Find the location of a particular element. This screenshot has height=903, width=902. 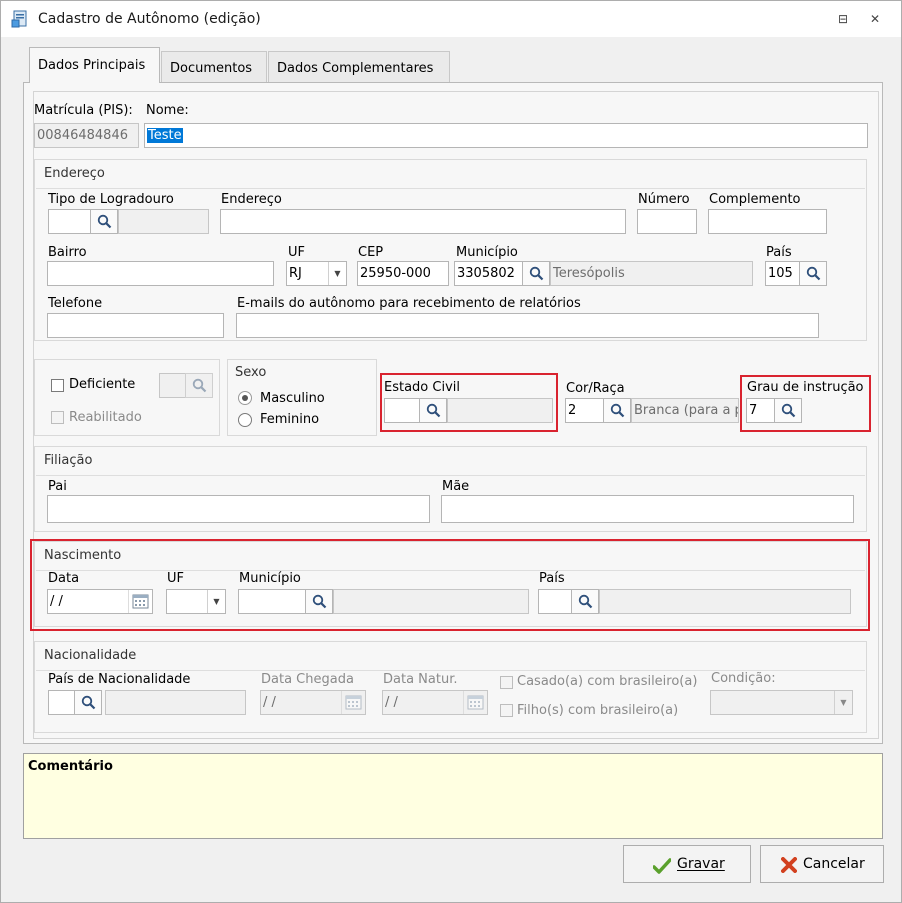

minimize-button: ⊟ is located at coordinates (843, 19).